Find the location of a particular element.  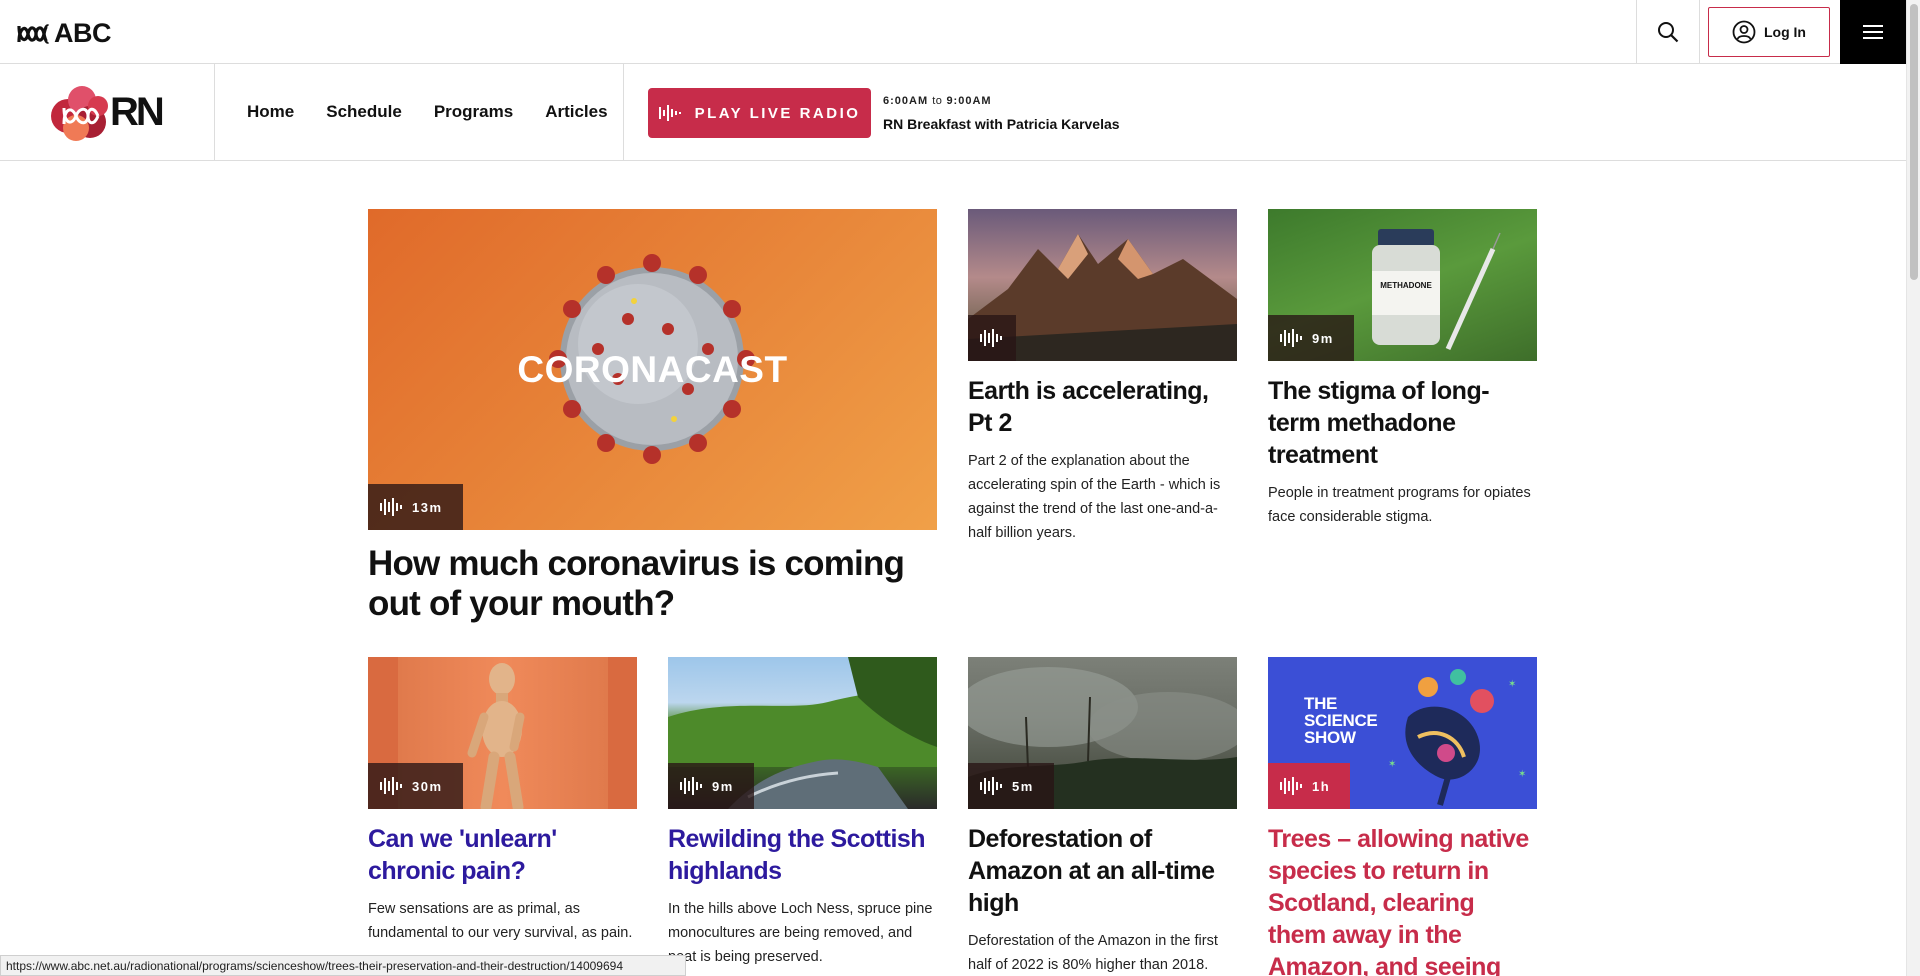

rn-logo-text: RN is located at coordinates (137, 112).